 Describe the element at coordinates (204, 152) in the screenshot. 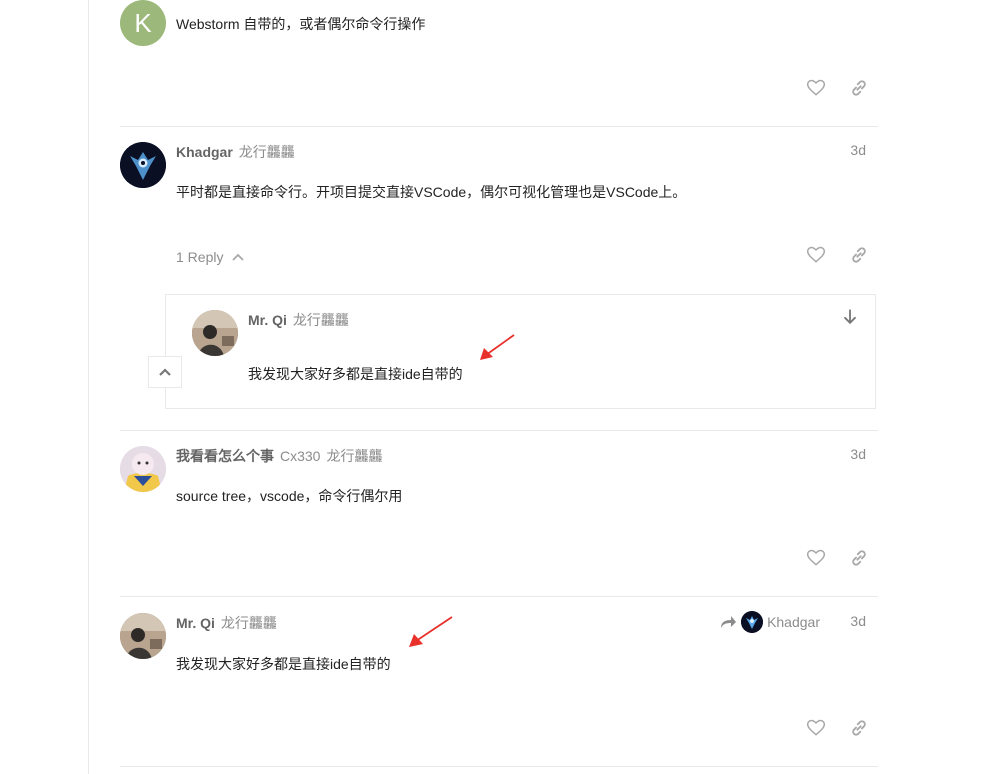

I see `username: Khadgar` at that location.